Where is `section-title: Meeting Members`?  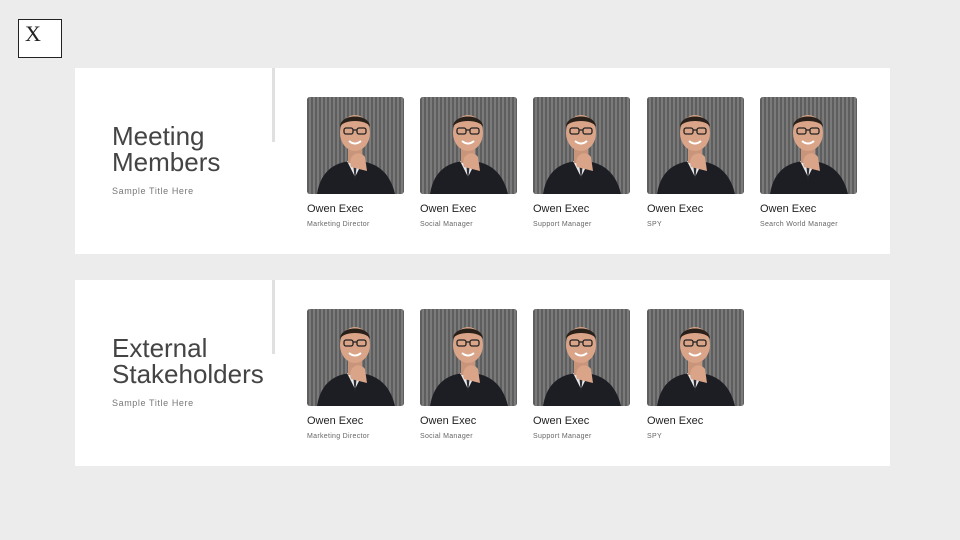 section-title: Meeting Members is located at coordinates (166, 149).